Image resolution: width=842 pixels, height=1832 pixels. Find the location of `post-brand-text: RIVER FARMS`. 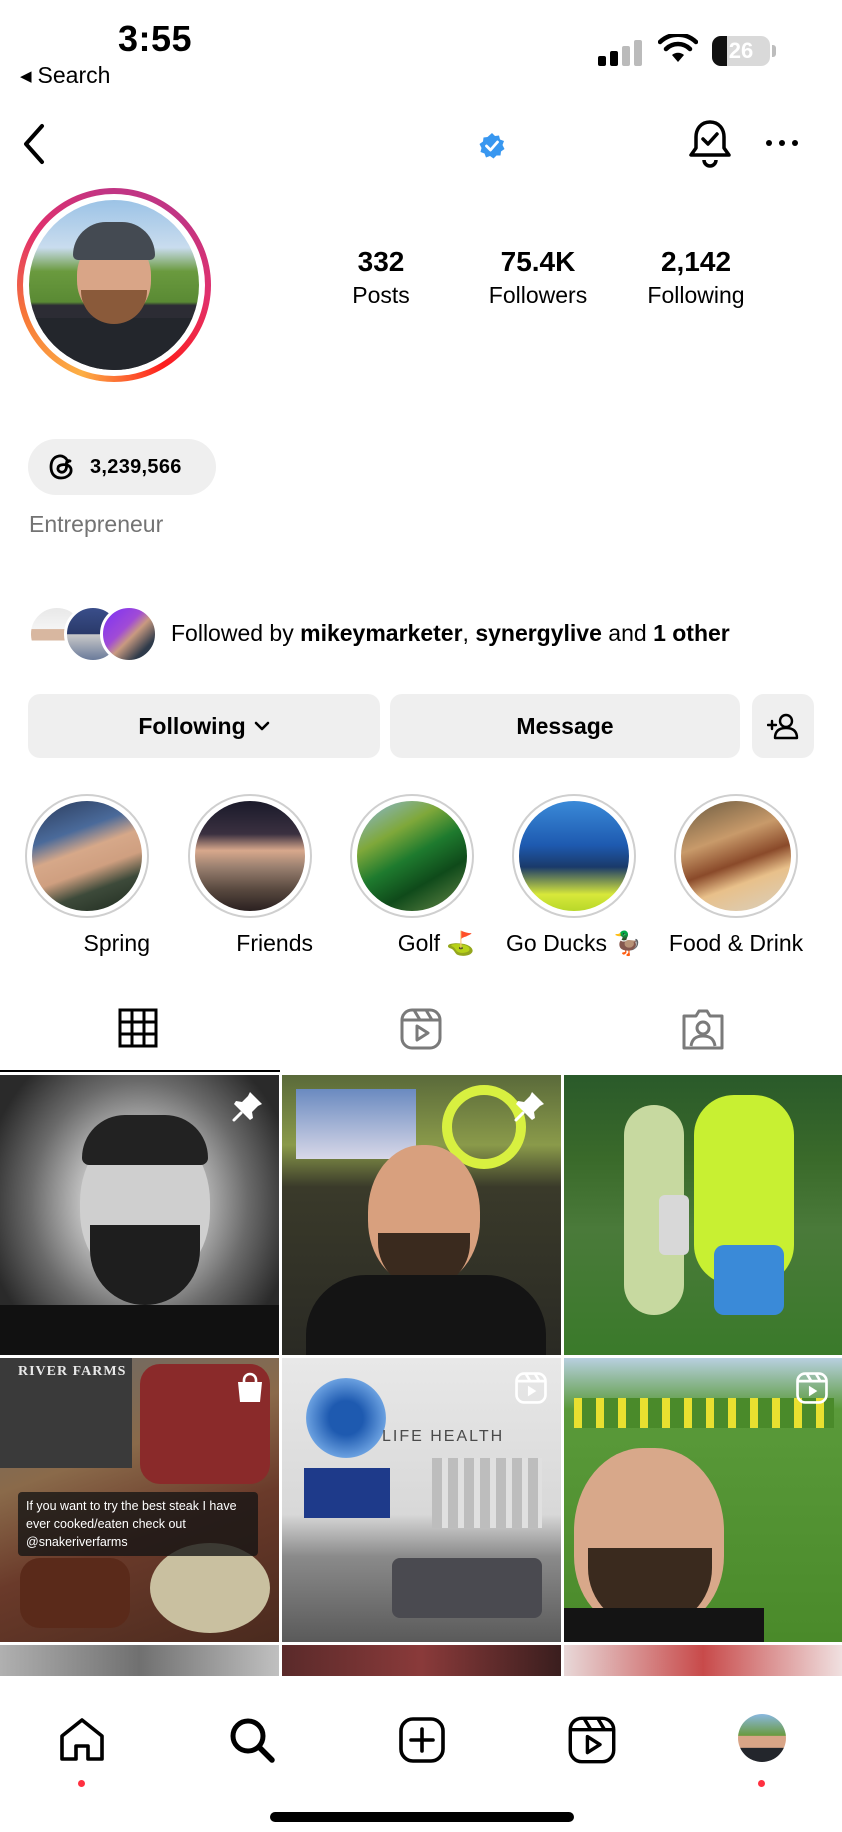

post-brand-text: RIVER FARMS is located at coordinates (72, 1371).